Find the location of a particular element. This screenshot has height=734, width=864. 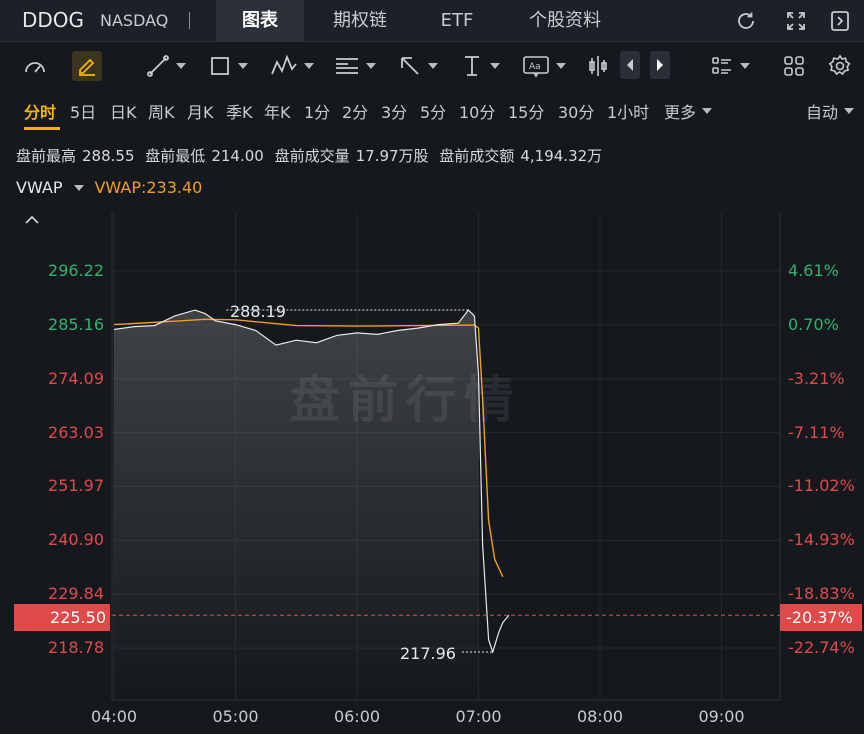

period-1hour: 1小时 is located at coordinates (628, 111).